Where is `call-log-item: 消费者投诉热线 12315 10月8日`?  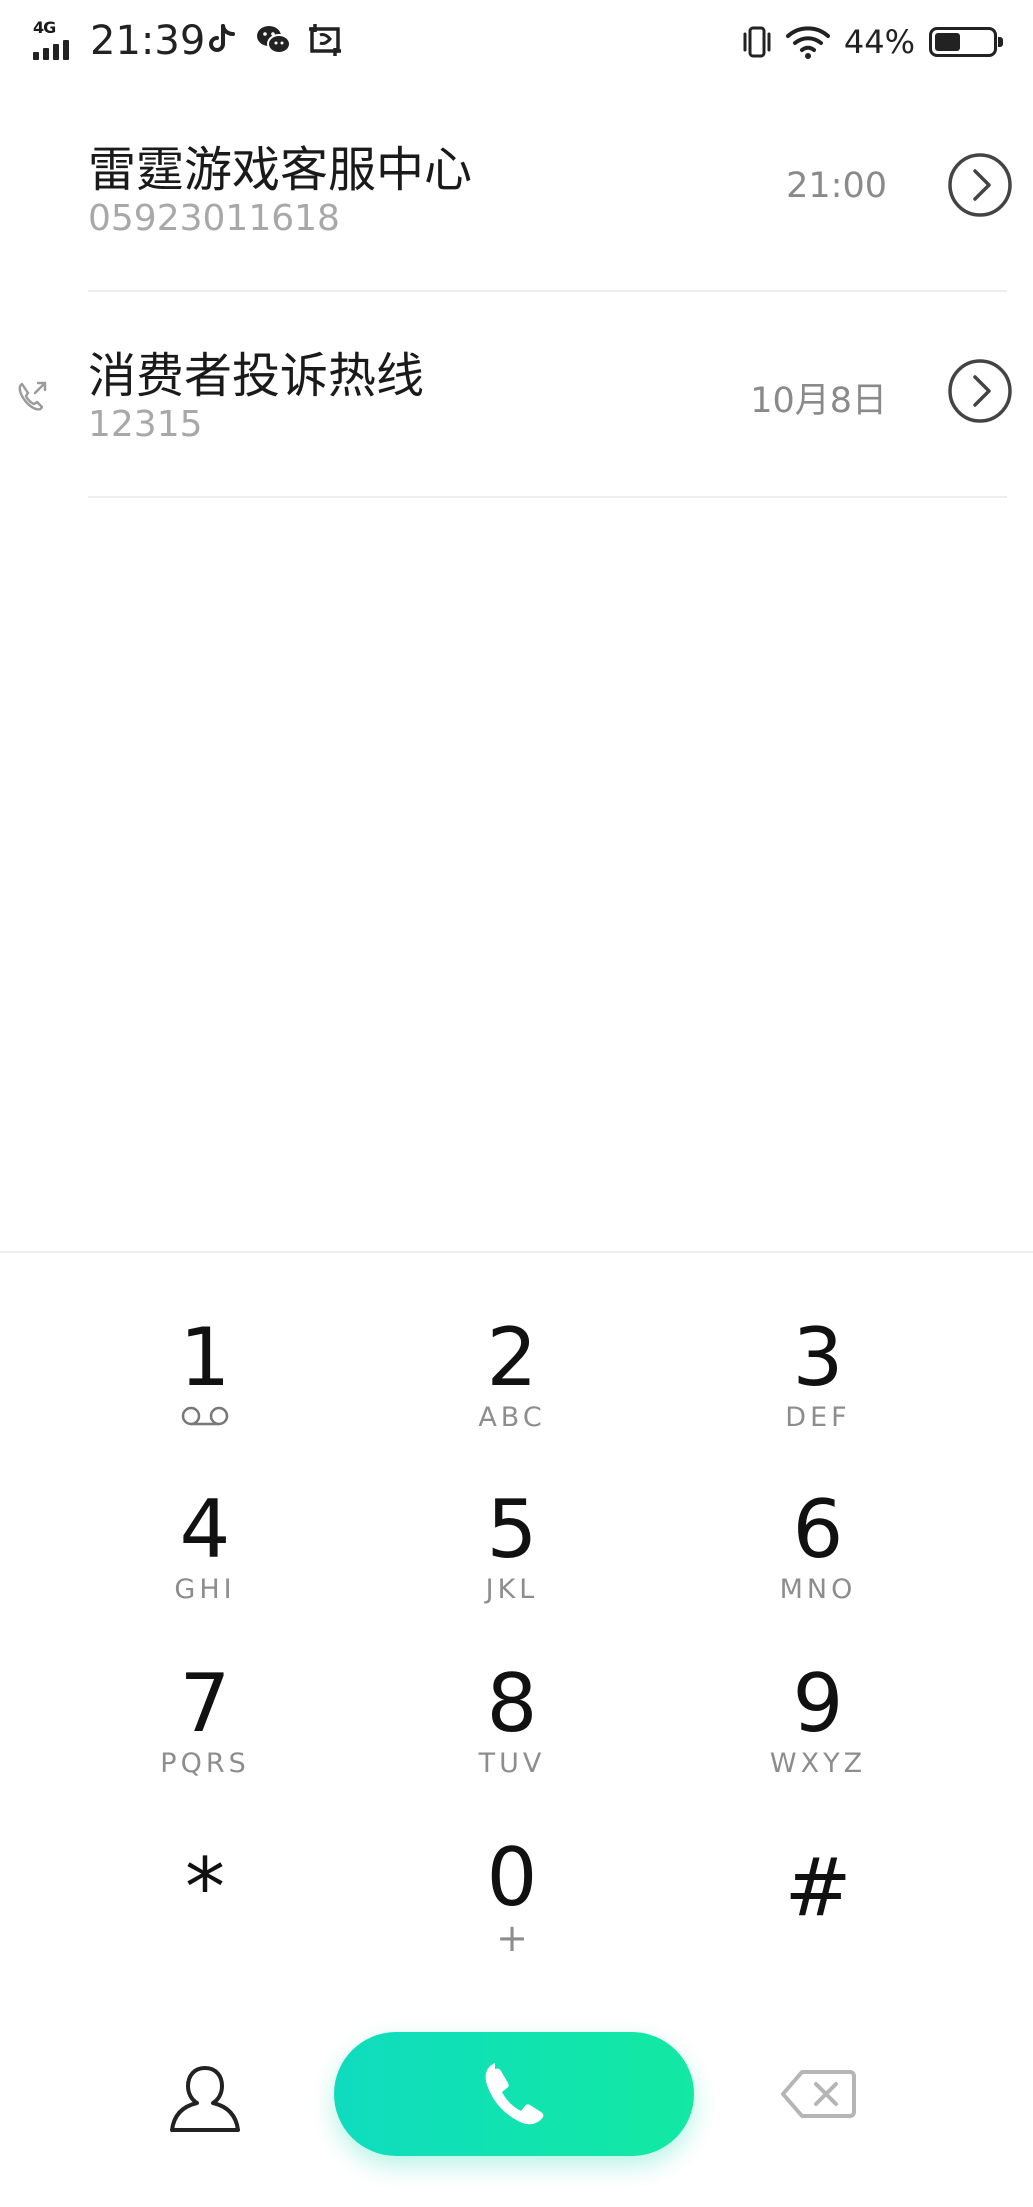
call-log-item: 消费者投诉热线 12315 10月8日 is located at coordinates (516, 395).